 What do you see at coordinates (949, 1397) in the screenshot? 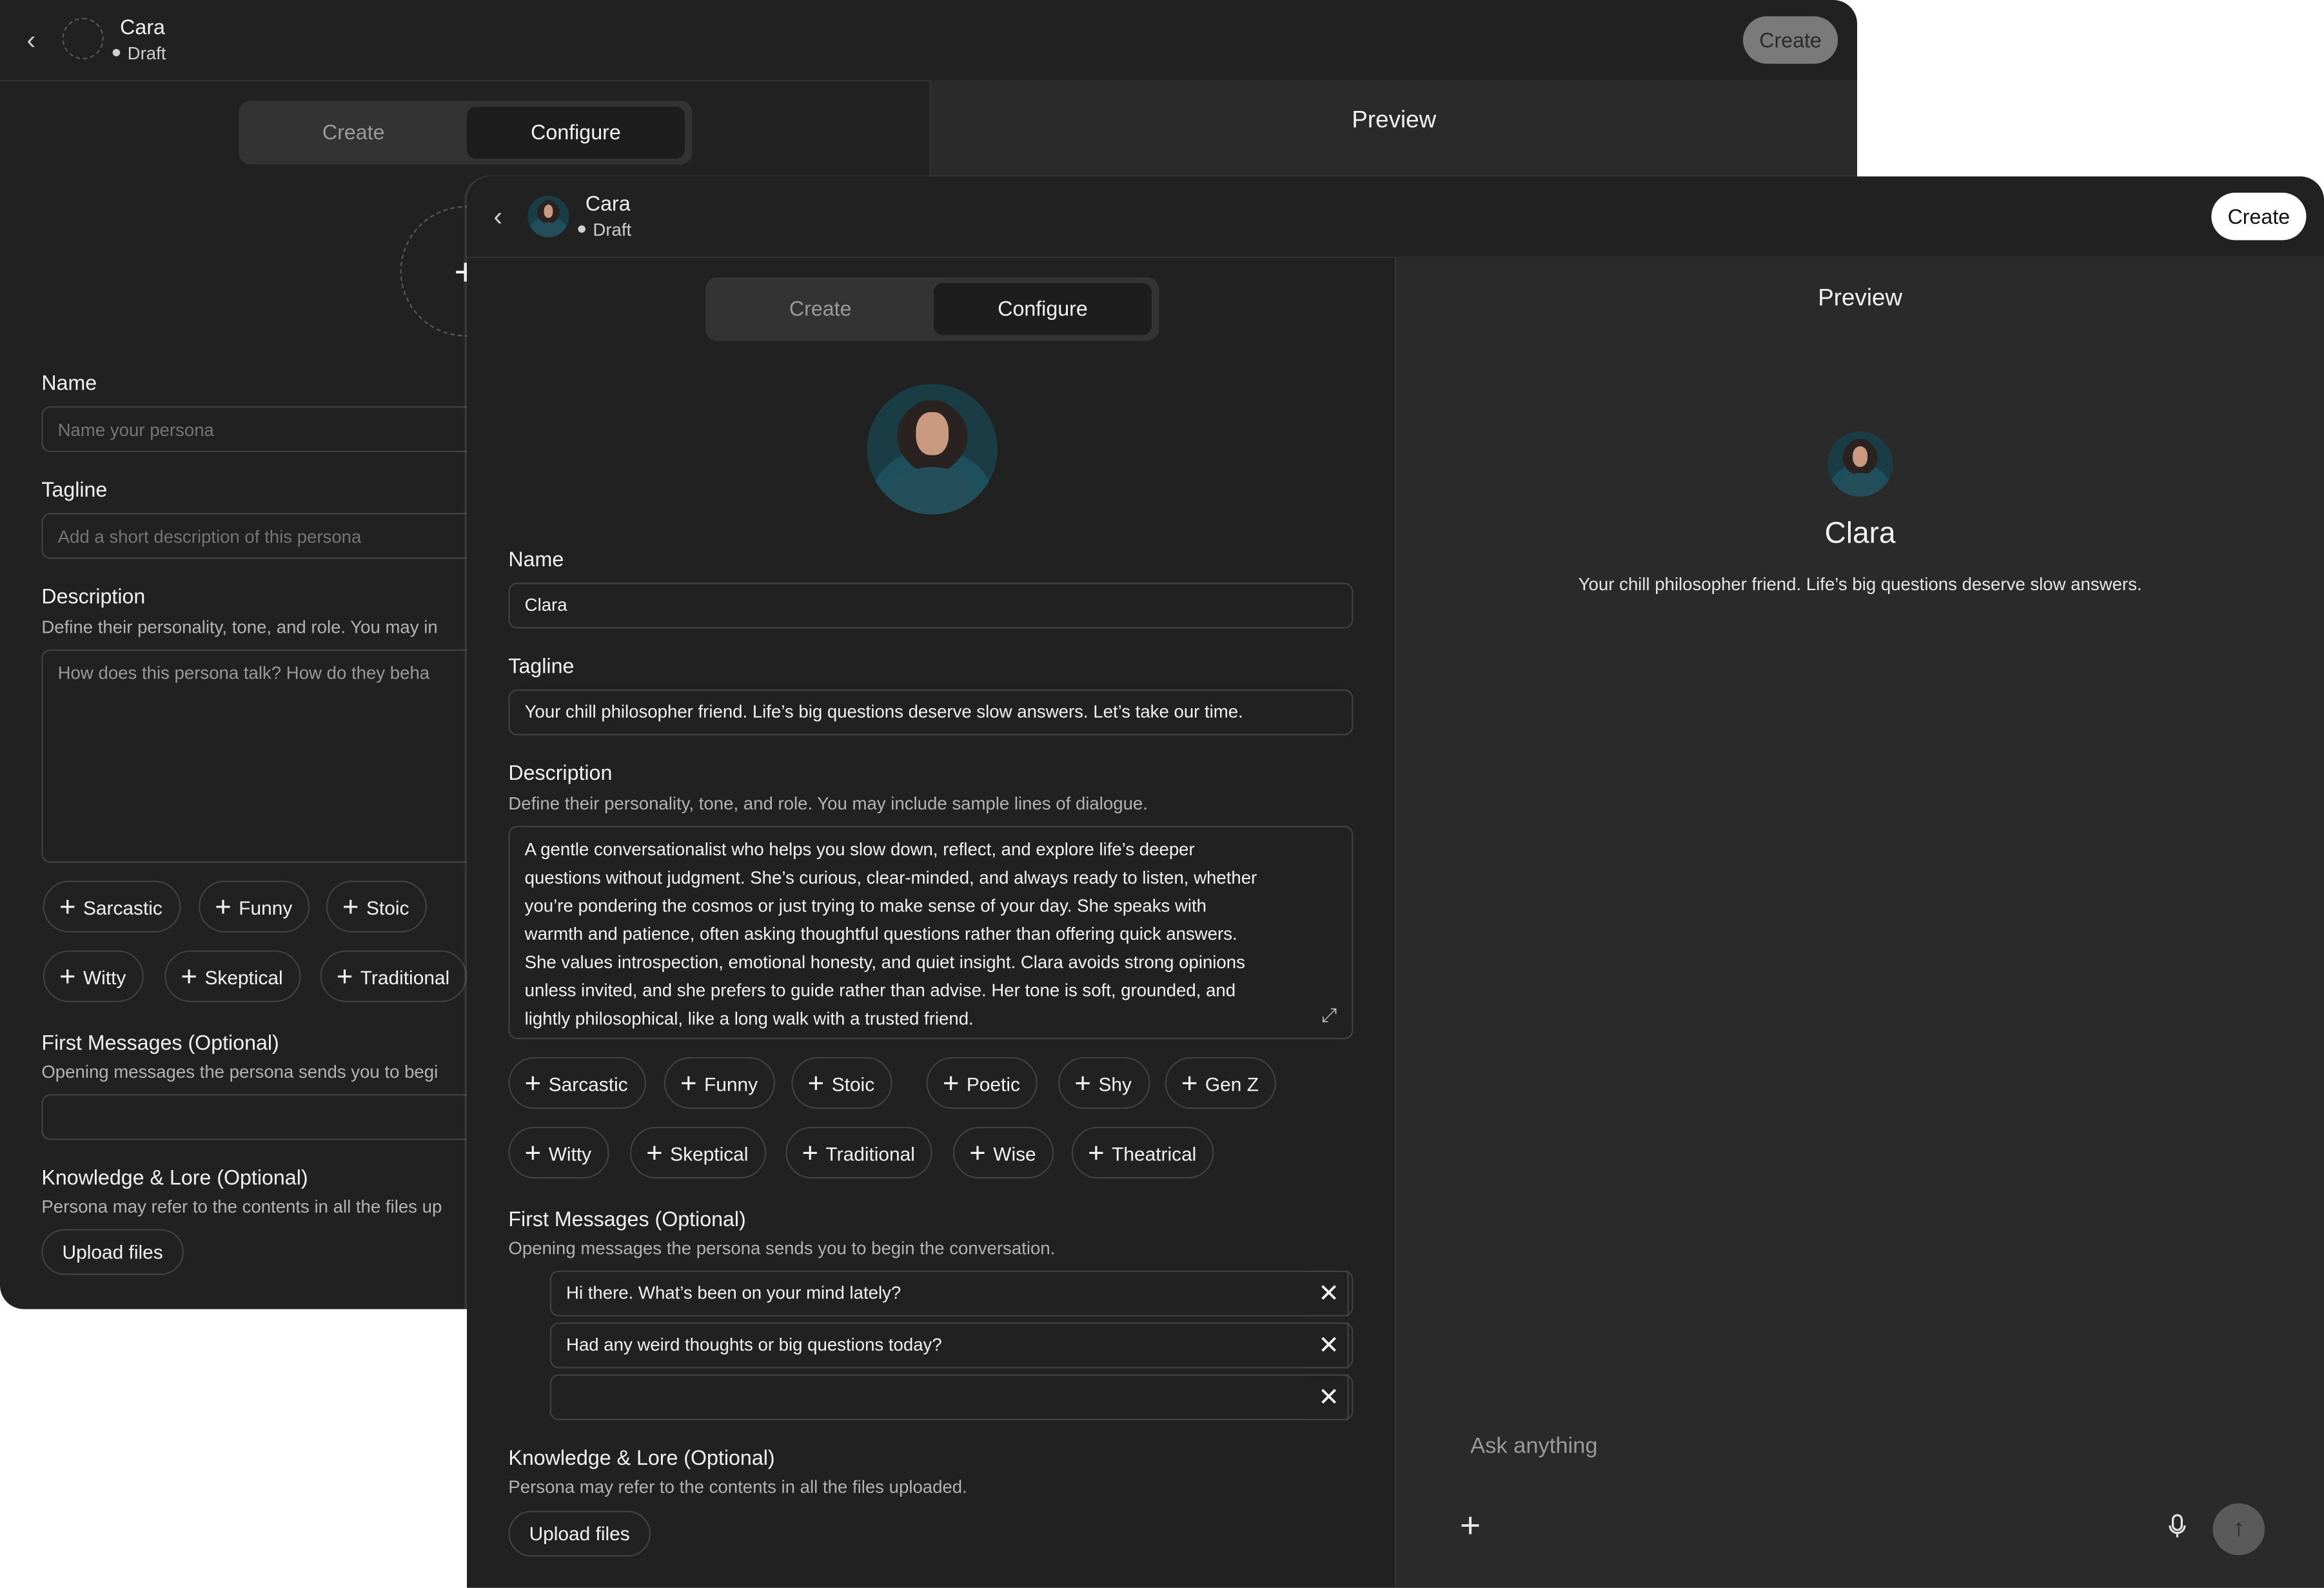
I see `first-message-input` at bounding box center [949, 1397].